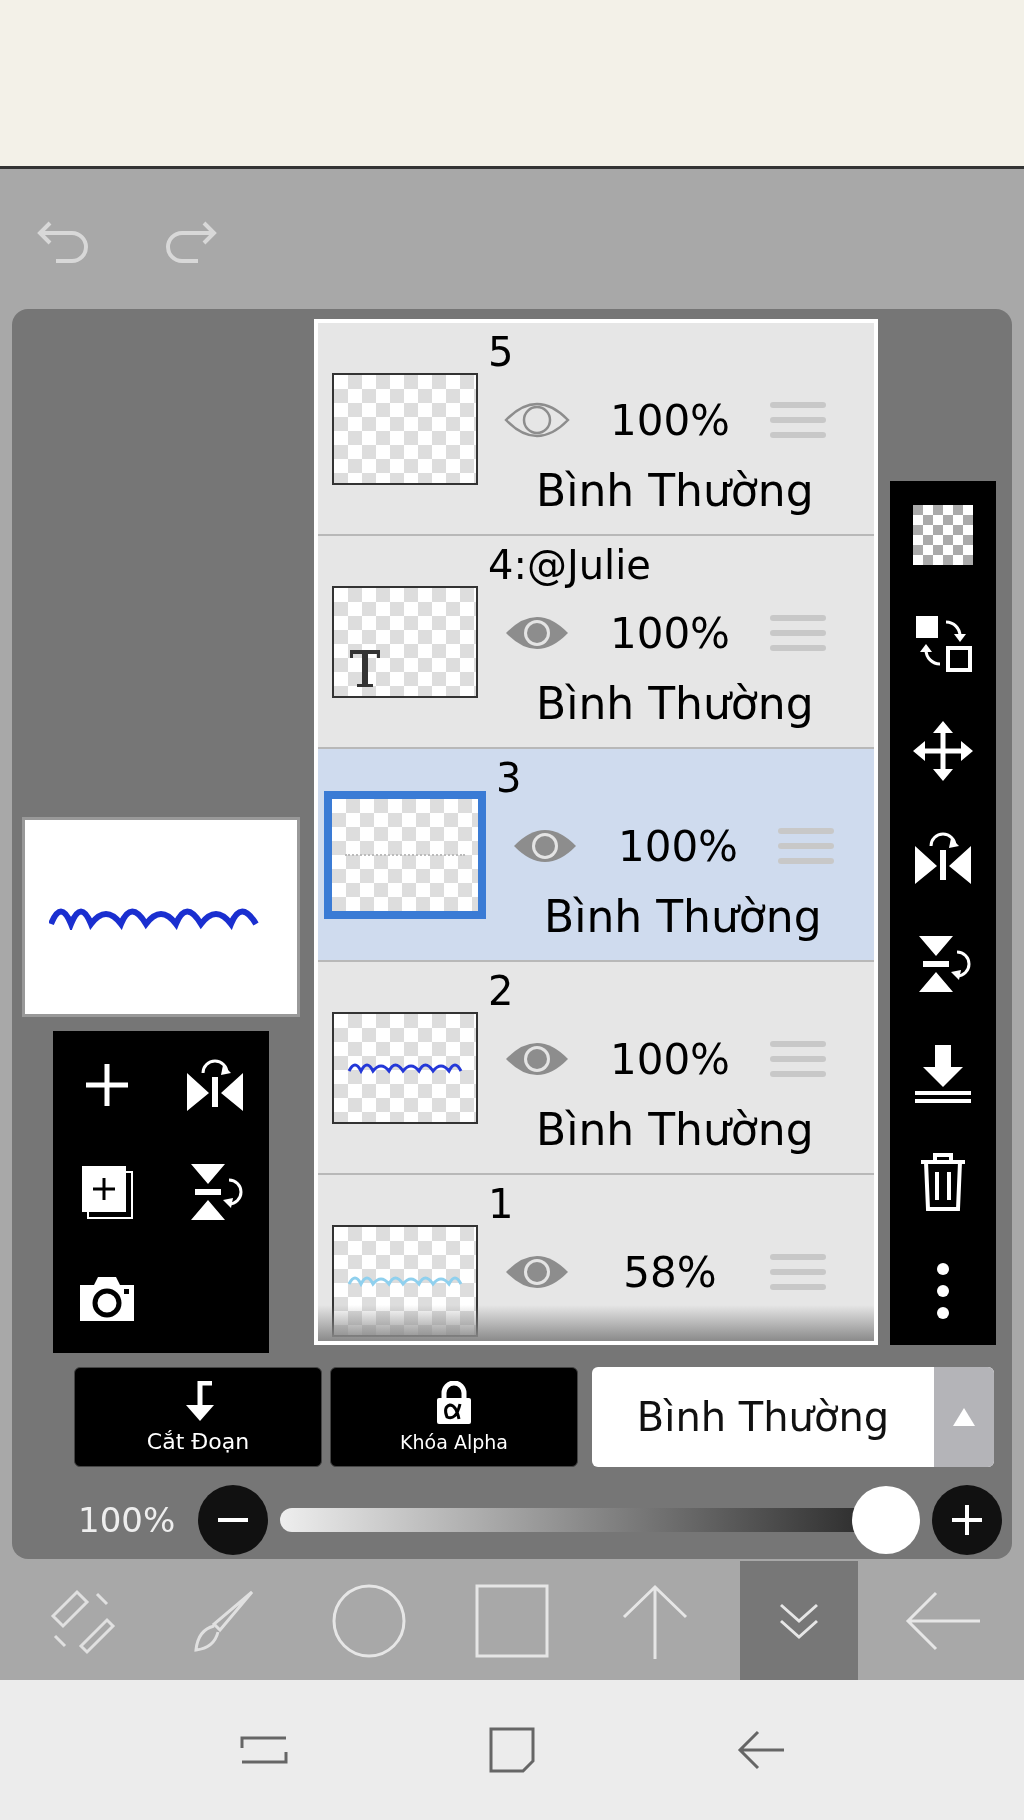  What do you see at coordinates (107, 1191) in the screenshot?
I see `add-layer-icon` at bounding box center [107, 1191].